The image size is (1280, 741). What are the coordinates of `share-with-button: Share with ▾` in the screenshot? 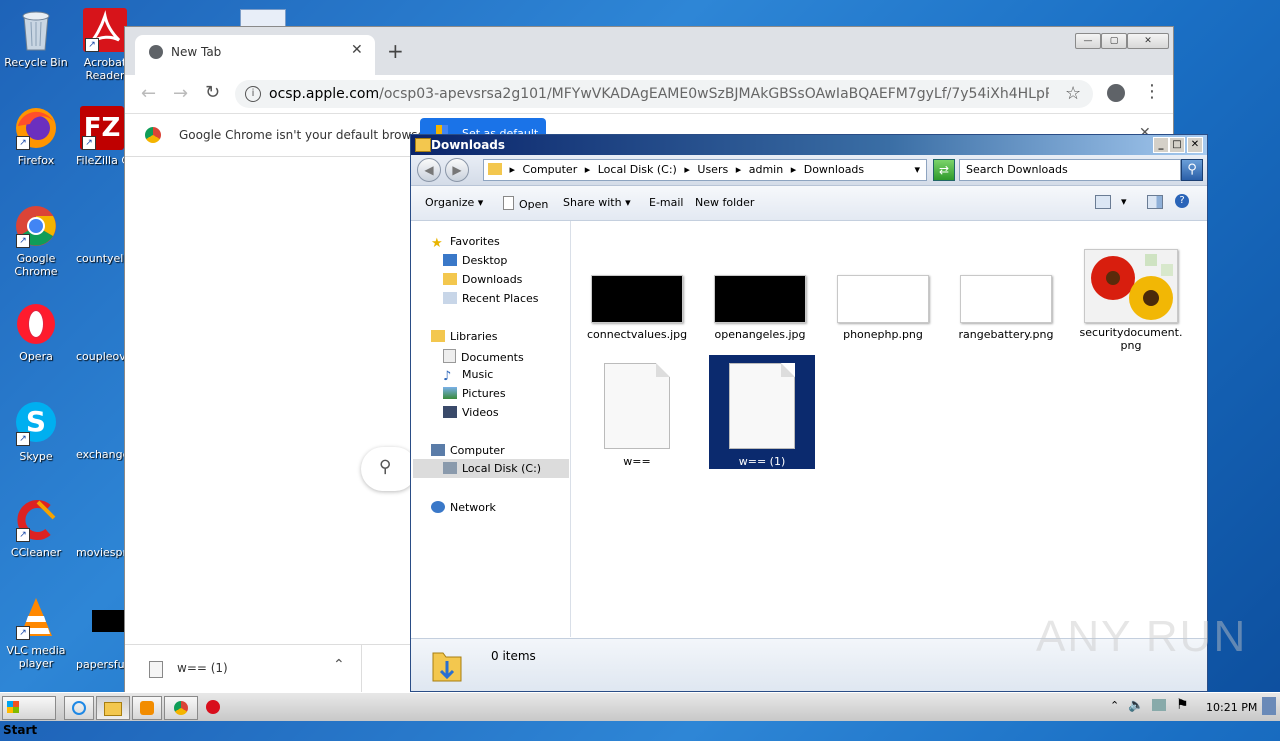 It's located at (597, 202).